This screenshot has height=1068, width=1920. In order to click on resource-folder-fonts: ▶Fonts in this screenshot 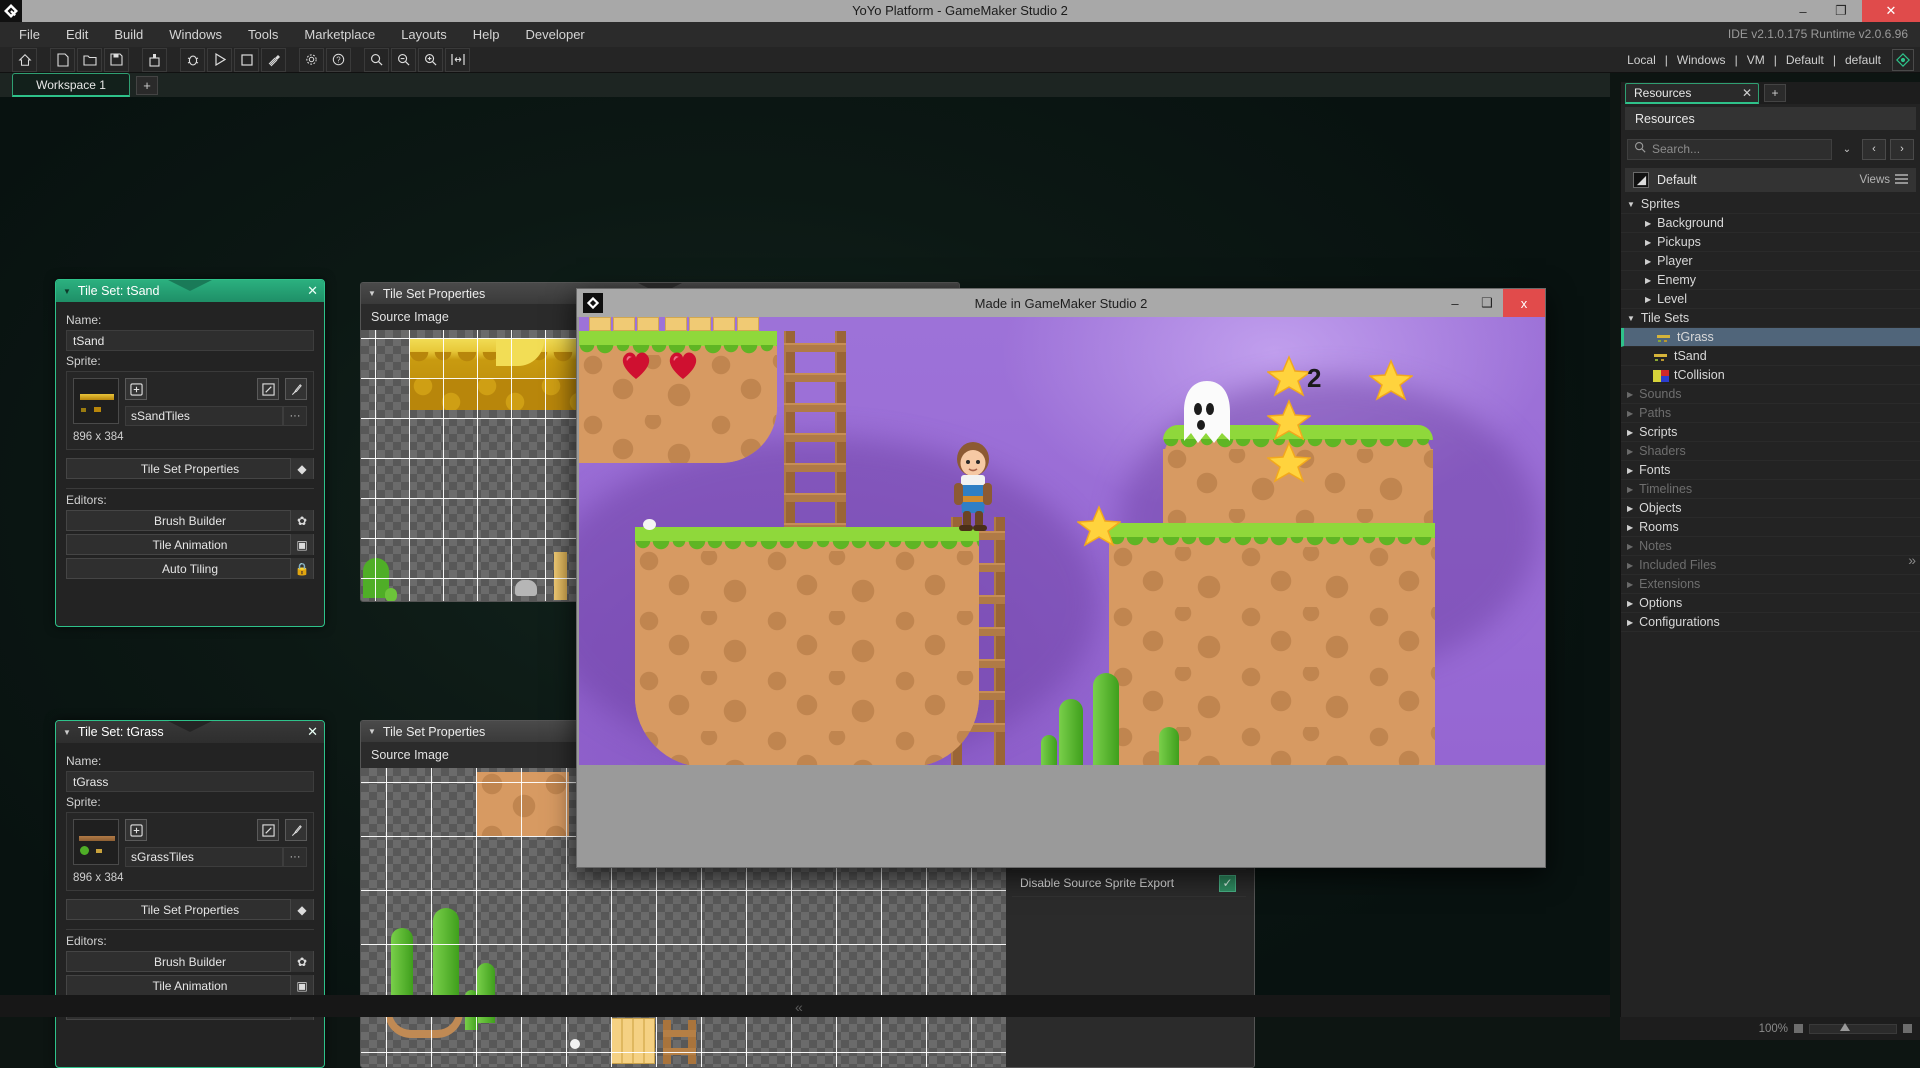, I will do `click(1770, 470)`.